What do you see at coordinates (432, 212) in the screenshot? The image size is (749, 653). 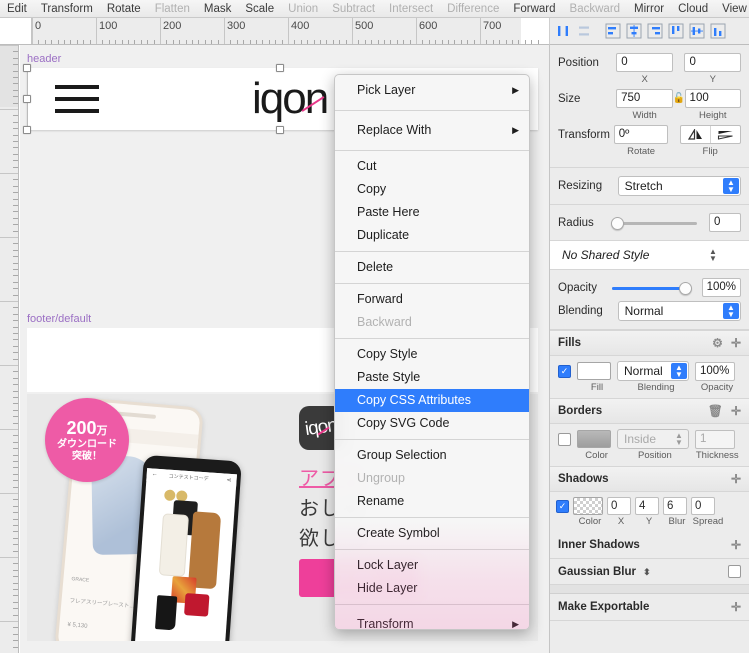 I see `context-menu-item-paste-here: Paste Here` at bounding box center [432, 212].